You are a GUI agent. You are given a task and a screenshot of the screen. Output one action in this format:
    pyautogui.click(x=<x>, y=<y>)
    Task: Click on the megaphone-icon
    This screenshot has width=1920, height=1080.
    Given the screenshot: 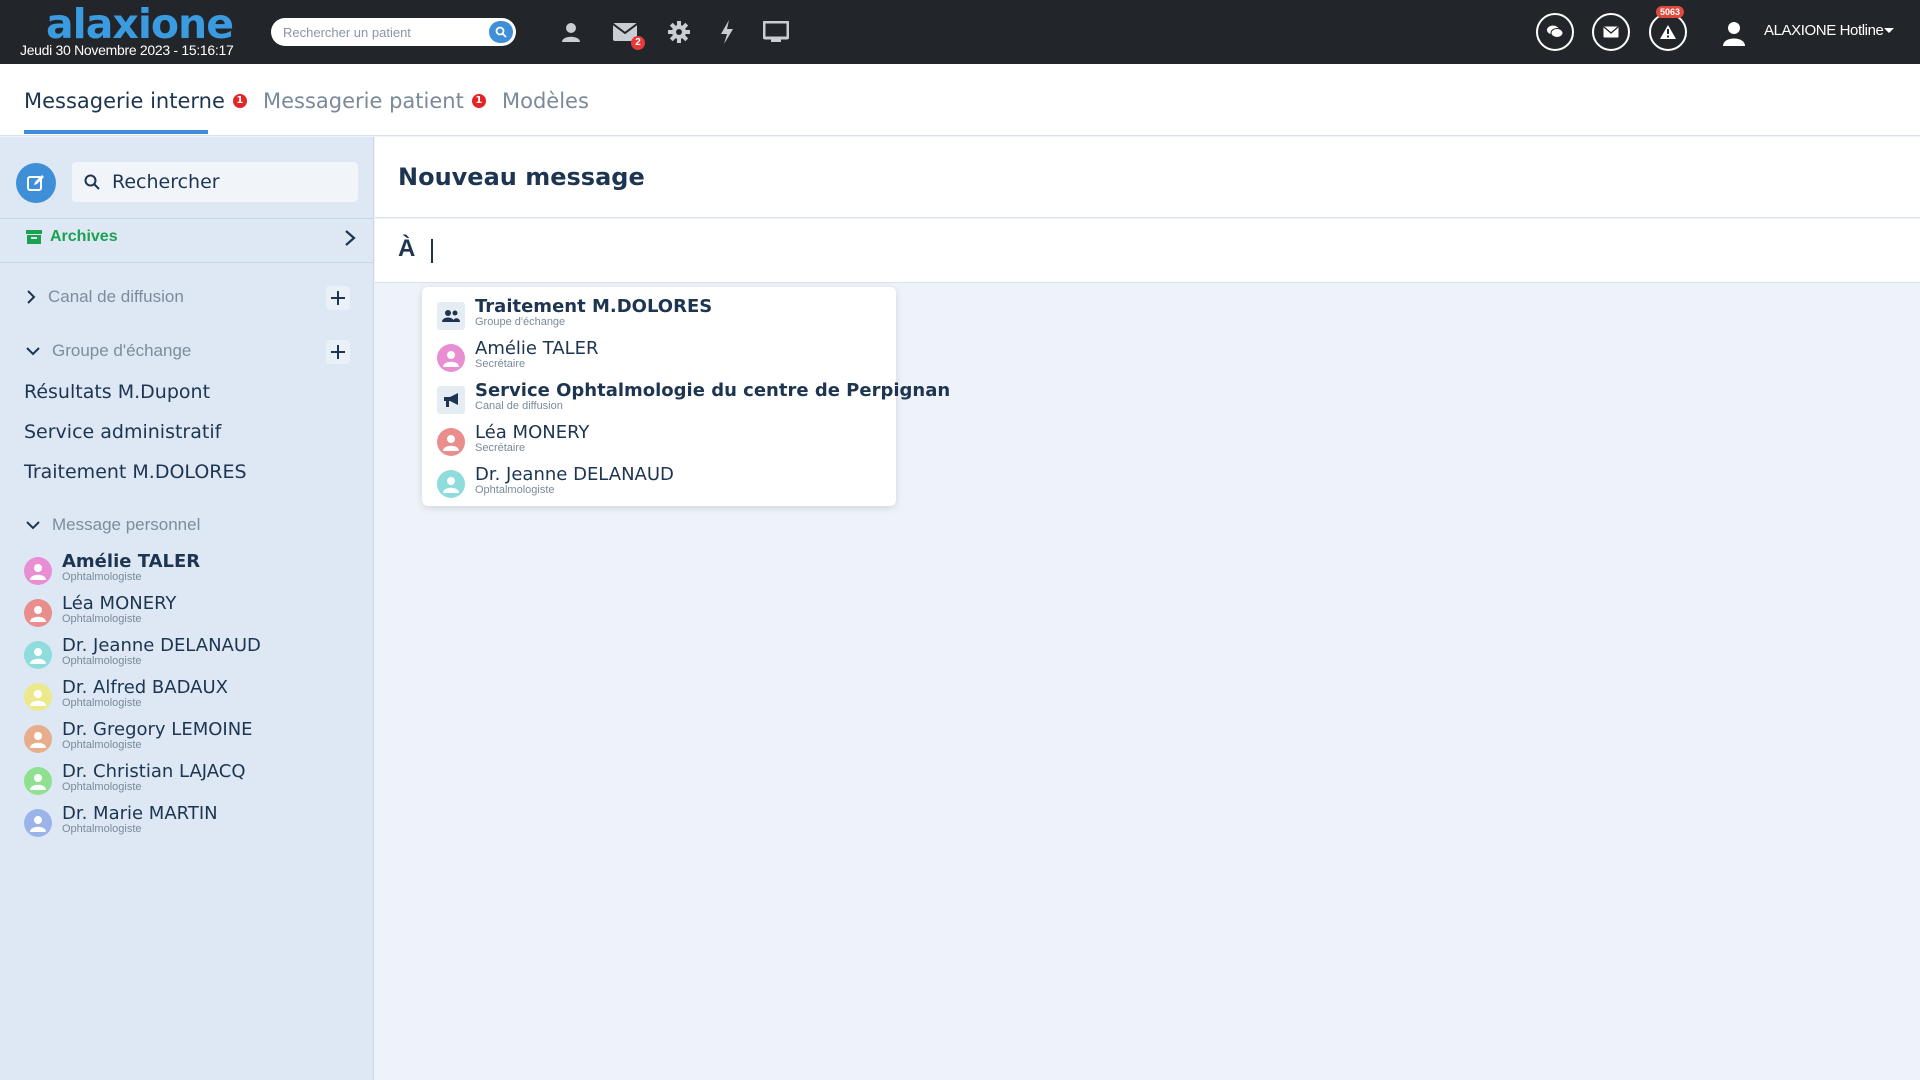 What is the action you would take?
    pyautogui.click(x=451, y=400)
    